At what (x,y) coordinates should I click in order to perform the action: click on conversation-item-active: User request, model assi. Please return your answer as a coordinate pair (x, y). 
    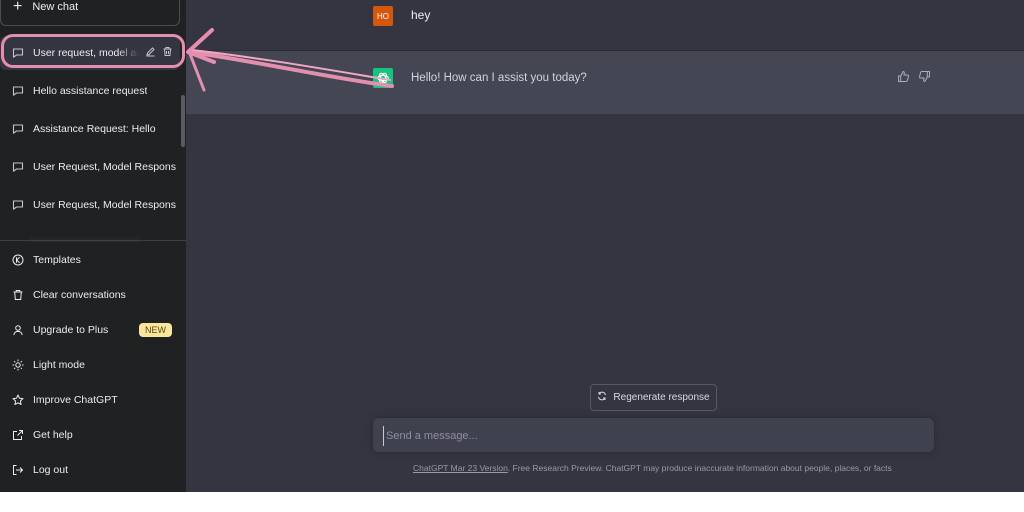
    Looking at the image, I should click on (90, 53).